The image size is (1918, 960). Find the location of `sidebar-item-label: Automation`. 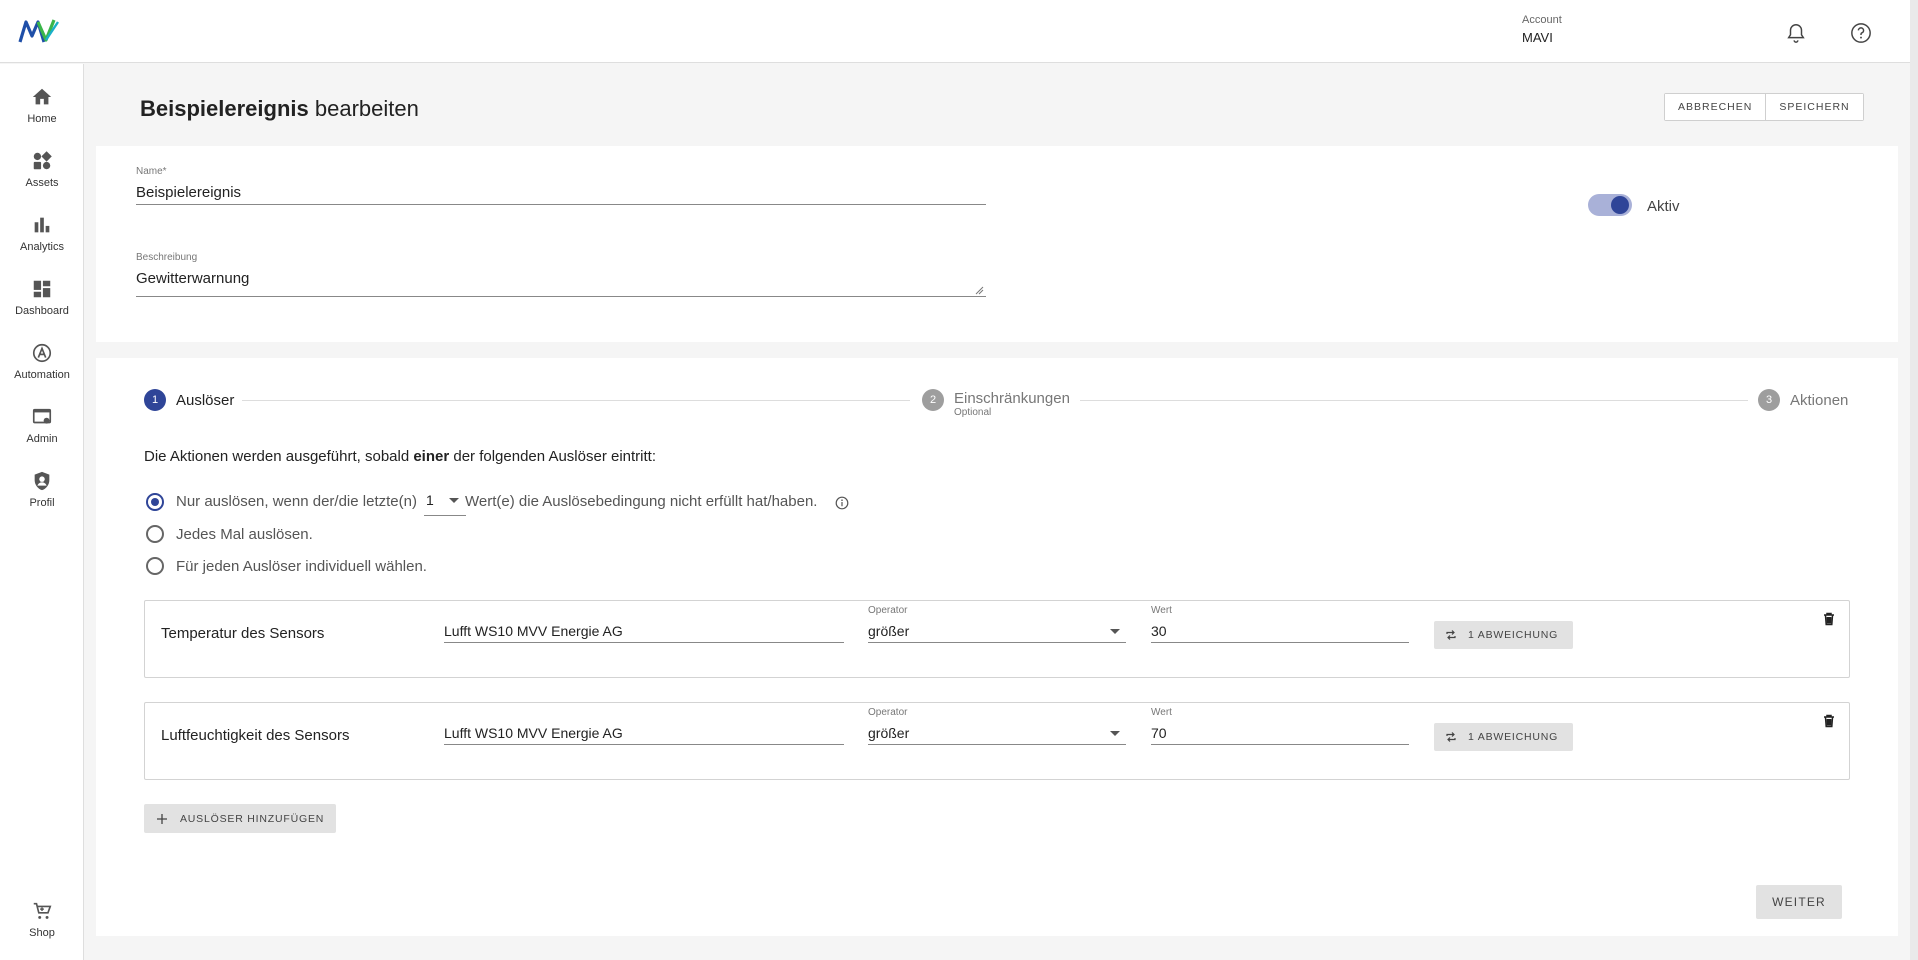

sidebar-item-label: Automation is located at coordinates (42, 375).